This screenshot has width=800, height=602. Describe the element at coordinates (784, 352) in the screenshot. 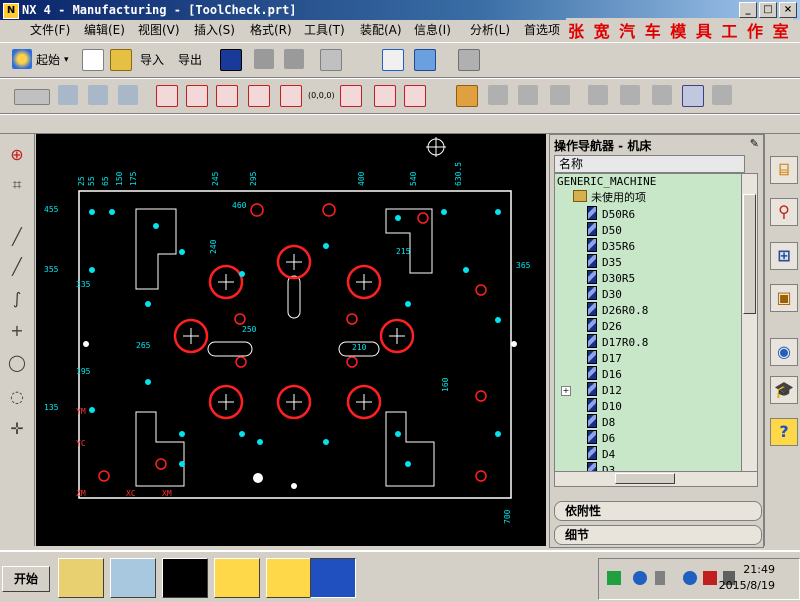

I see `web-browser-icon: ◉` at that location.